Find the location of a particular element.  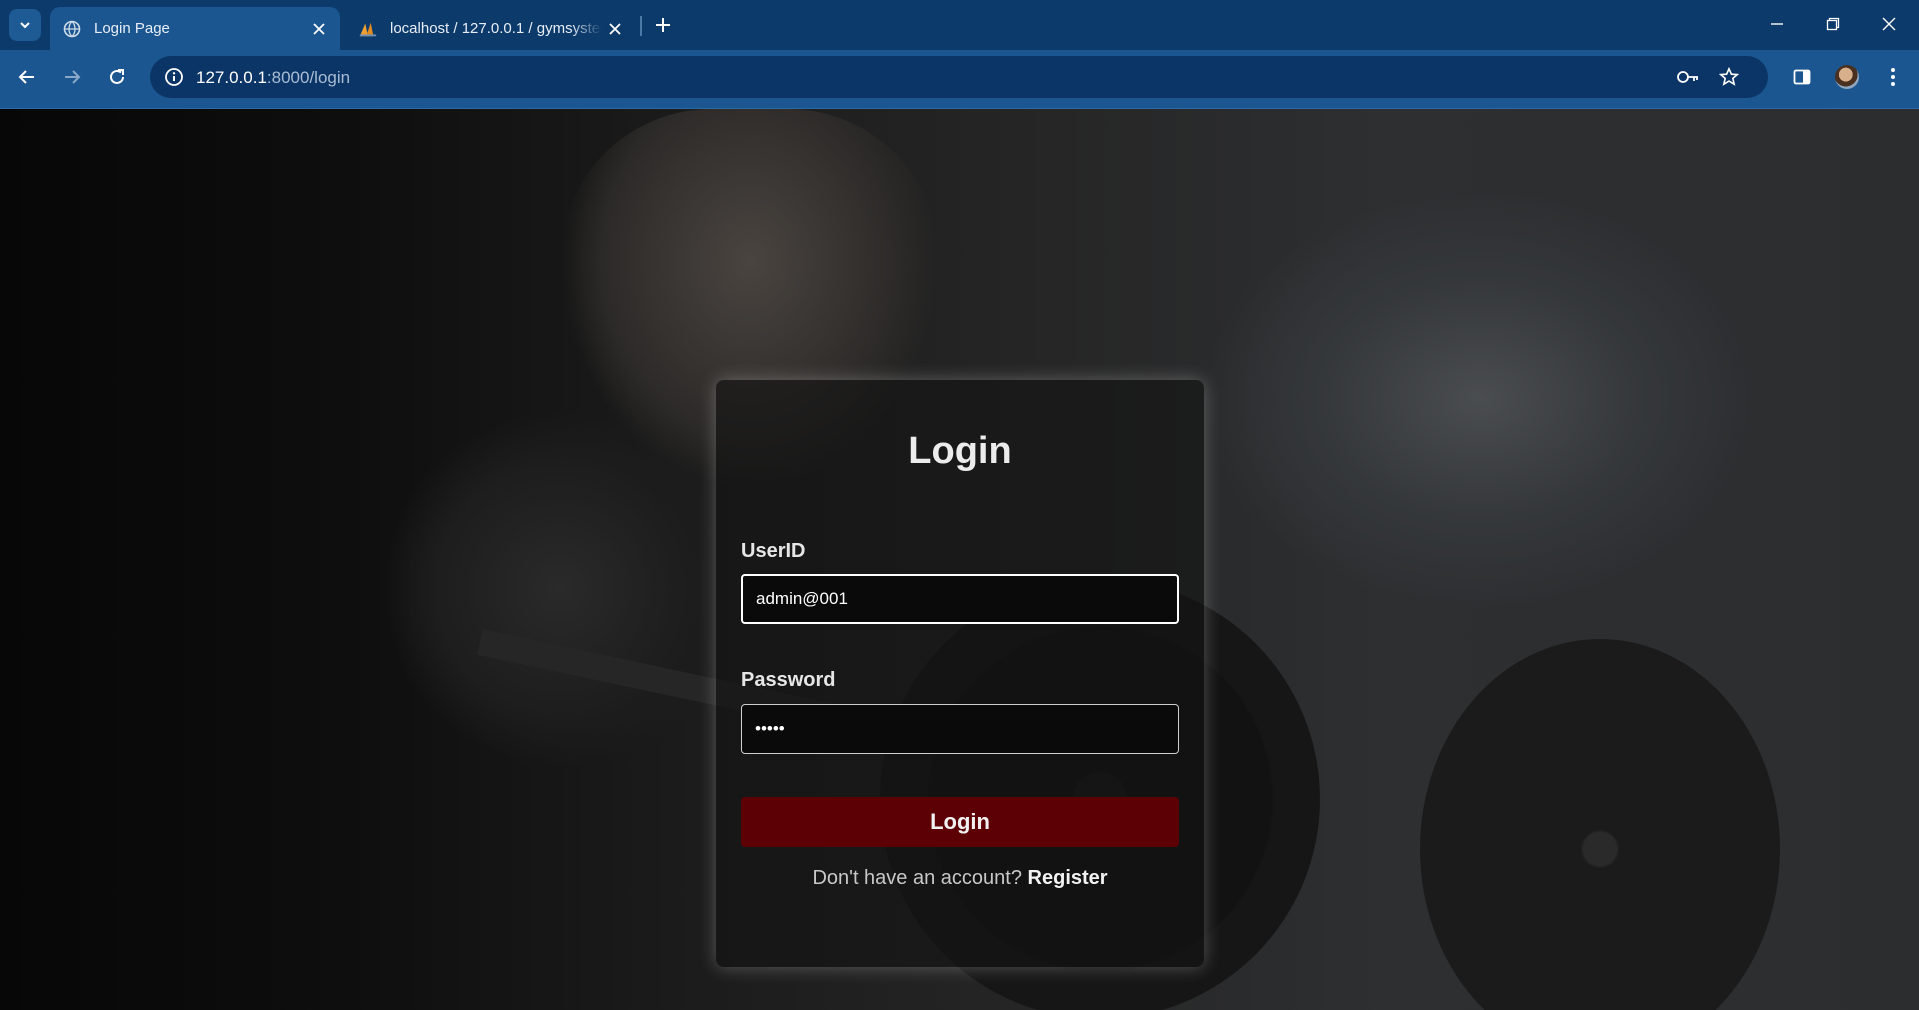

password-label: Password is located at coordinates (788, 680).